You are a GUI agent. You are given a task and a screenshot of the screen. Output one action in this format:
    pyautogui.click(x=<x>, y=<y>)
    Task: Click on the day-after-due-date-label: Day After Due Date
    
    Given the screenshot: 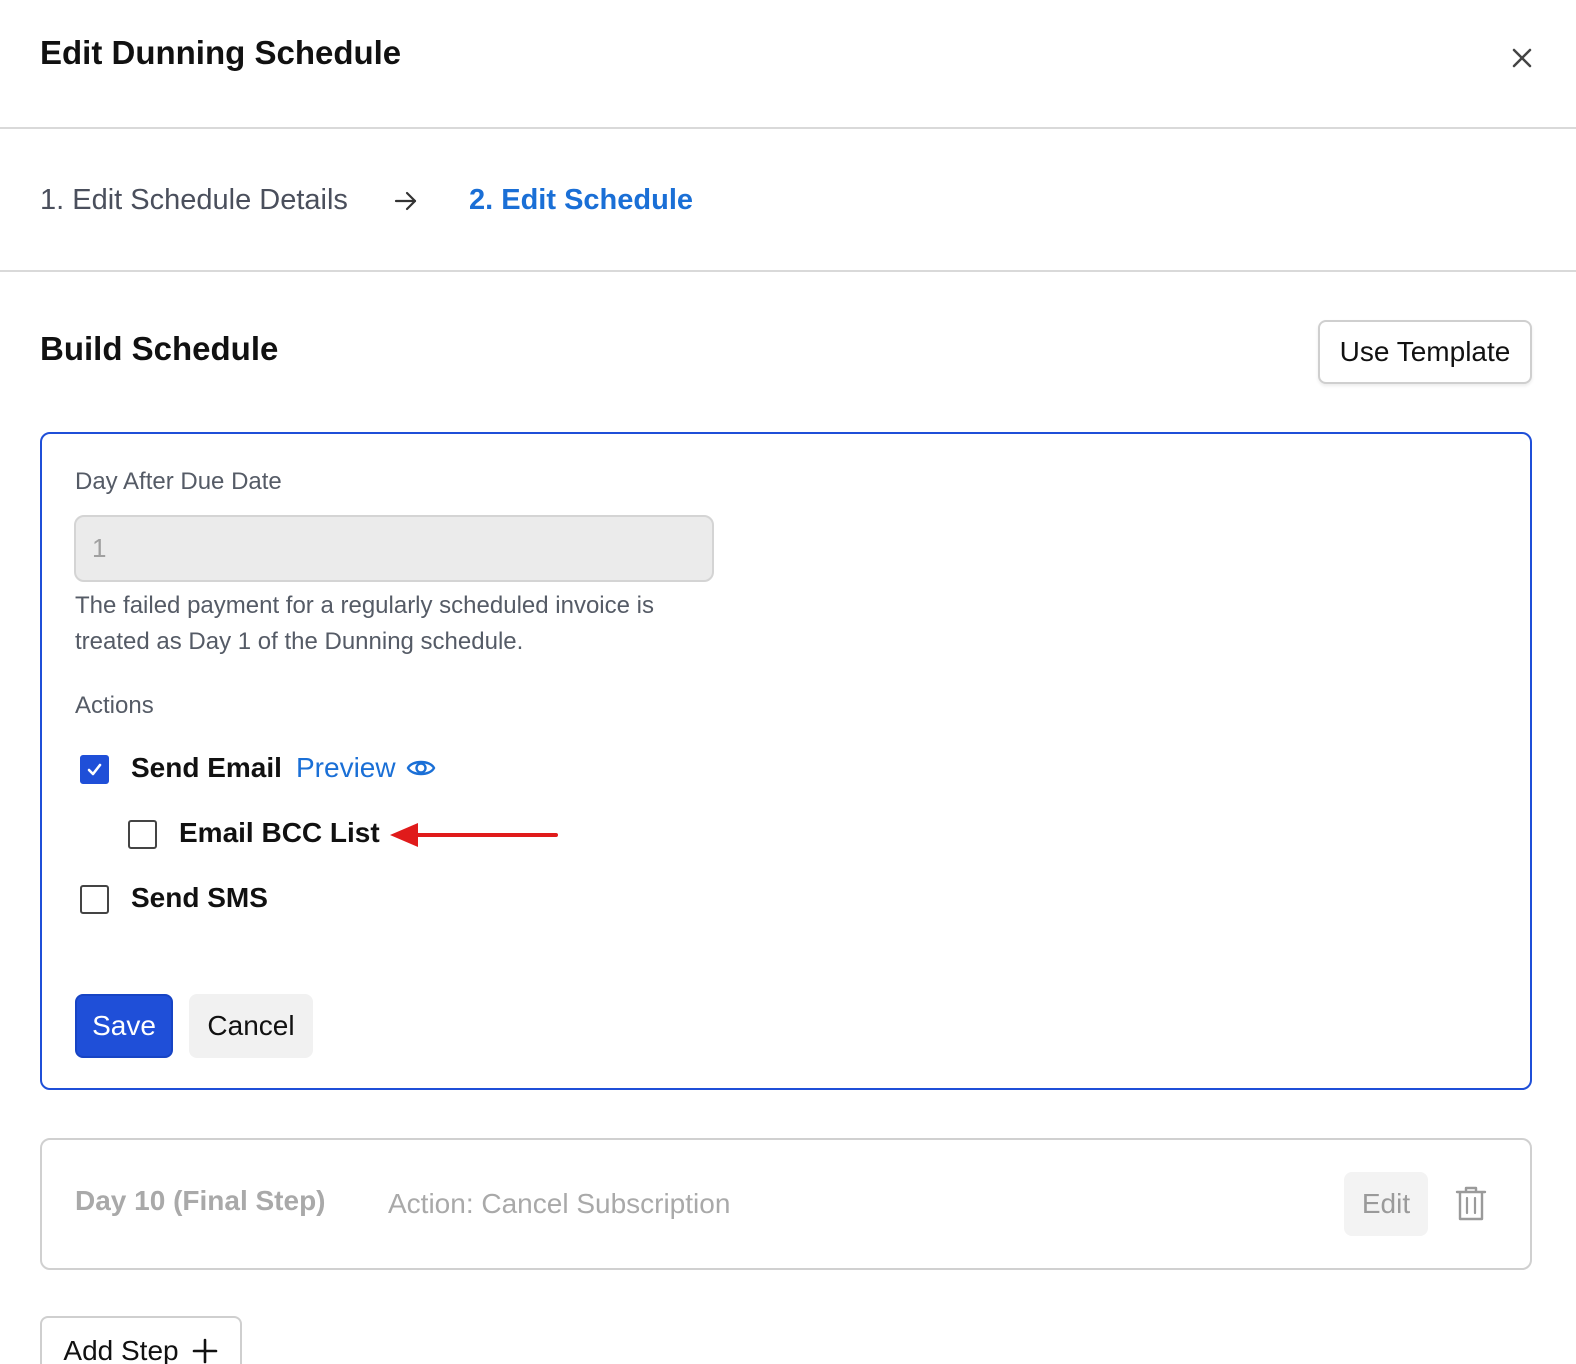 What is the action you would take?
    pyautogui.click(x=178, y=481)
    